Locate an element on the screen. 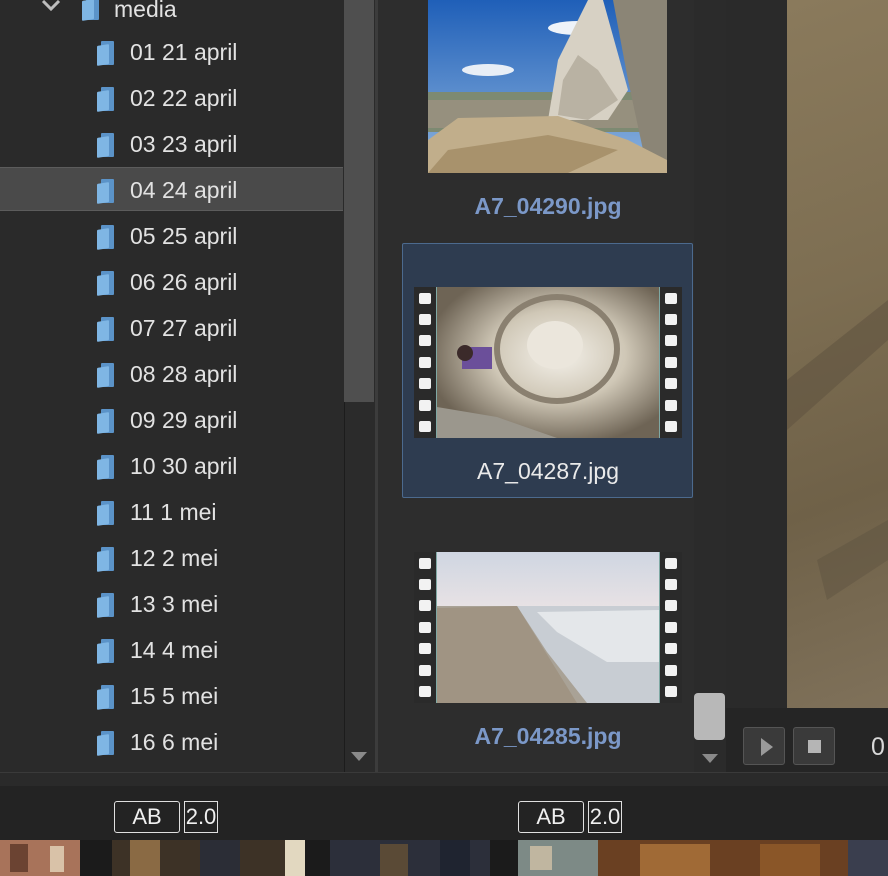 The height and width of the screenshot is (876, 888). folder-row: 08 28 april is located at coordinates (171, 374).